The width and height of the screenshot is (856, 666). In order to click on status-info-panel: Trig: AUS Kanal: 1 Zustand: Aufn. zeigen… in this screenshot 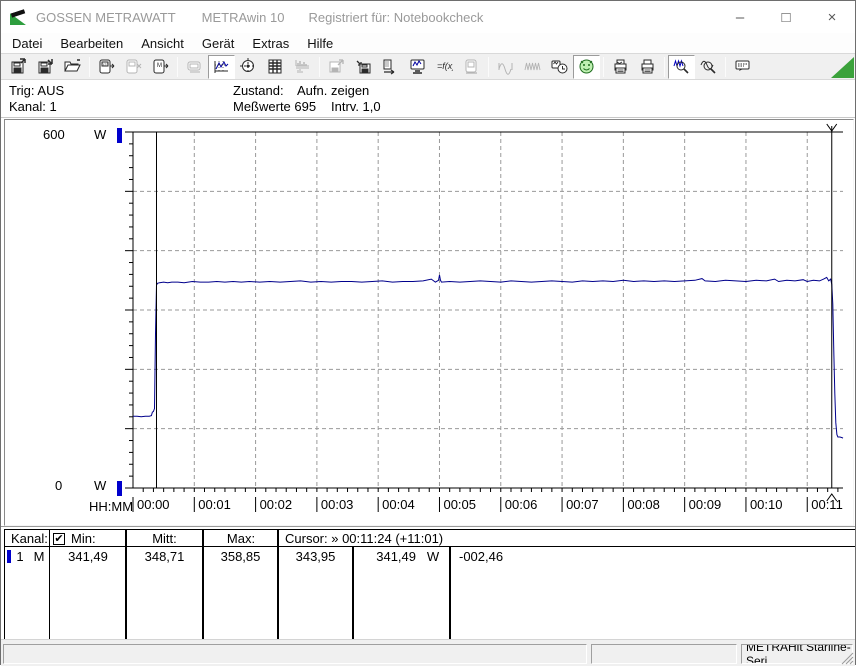, I will do `click(428, 99)`.